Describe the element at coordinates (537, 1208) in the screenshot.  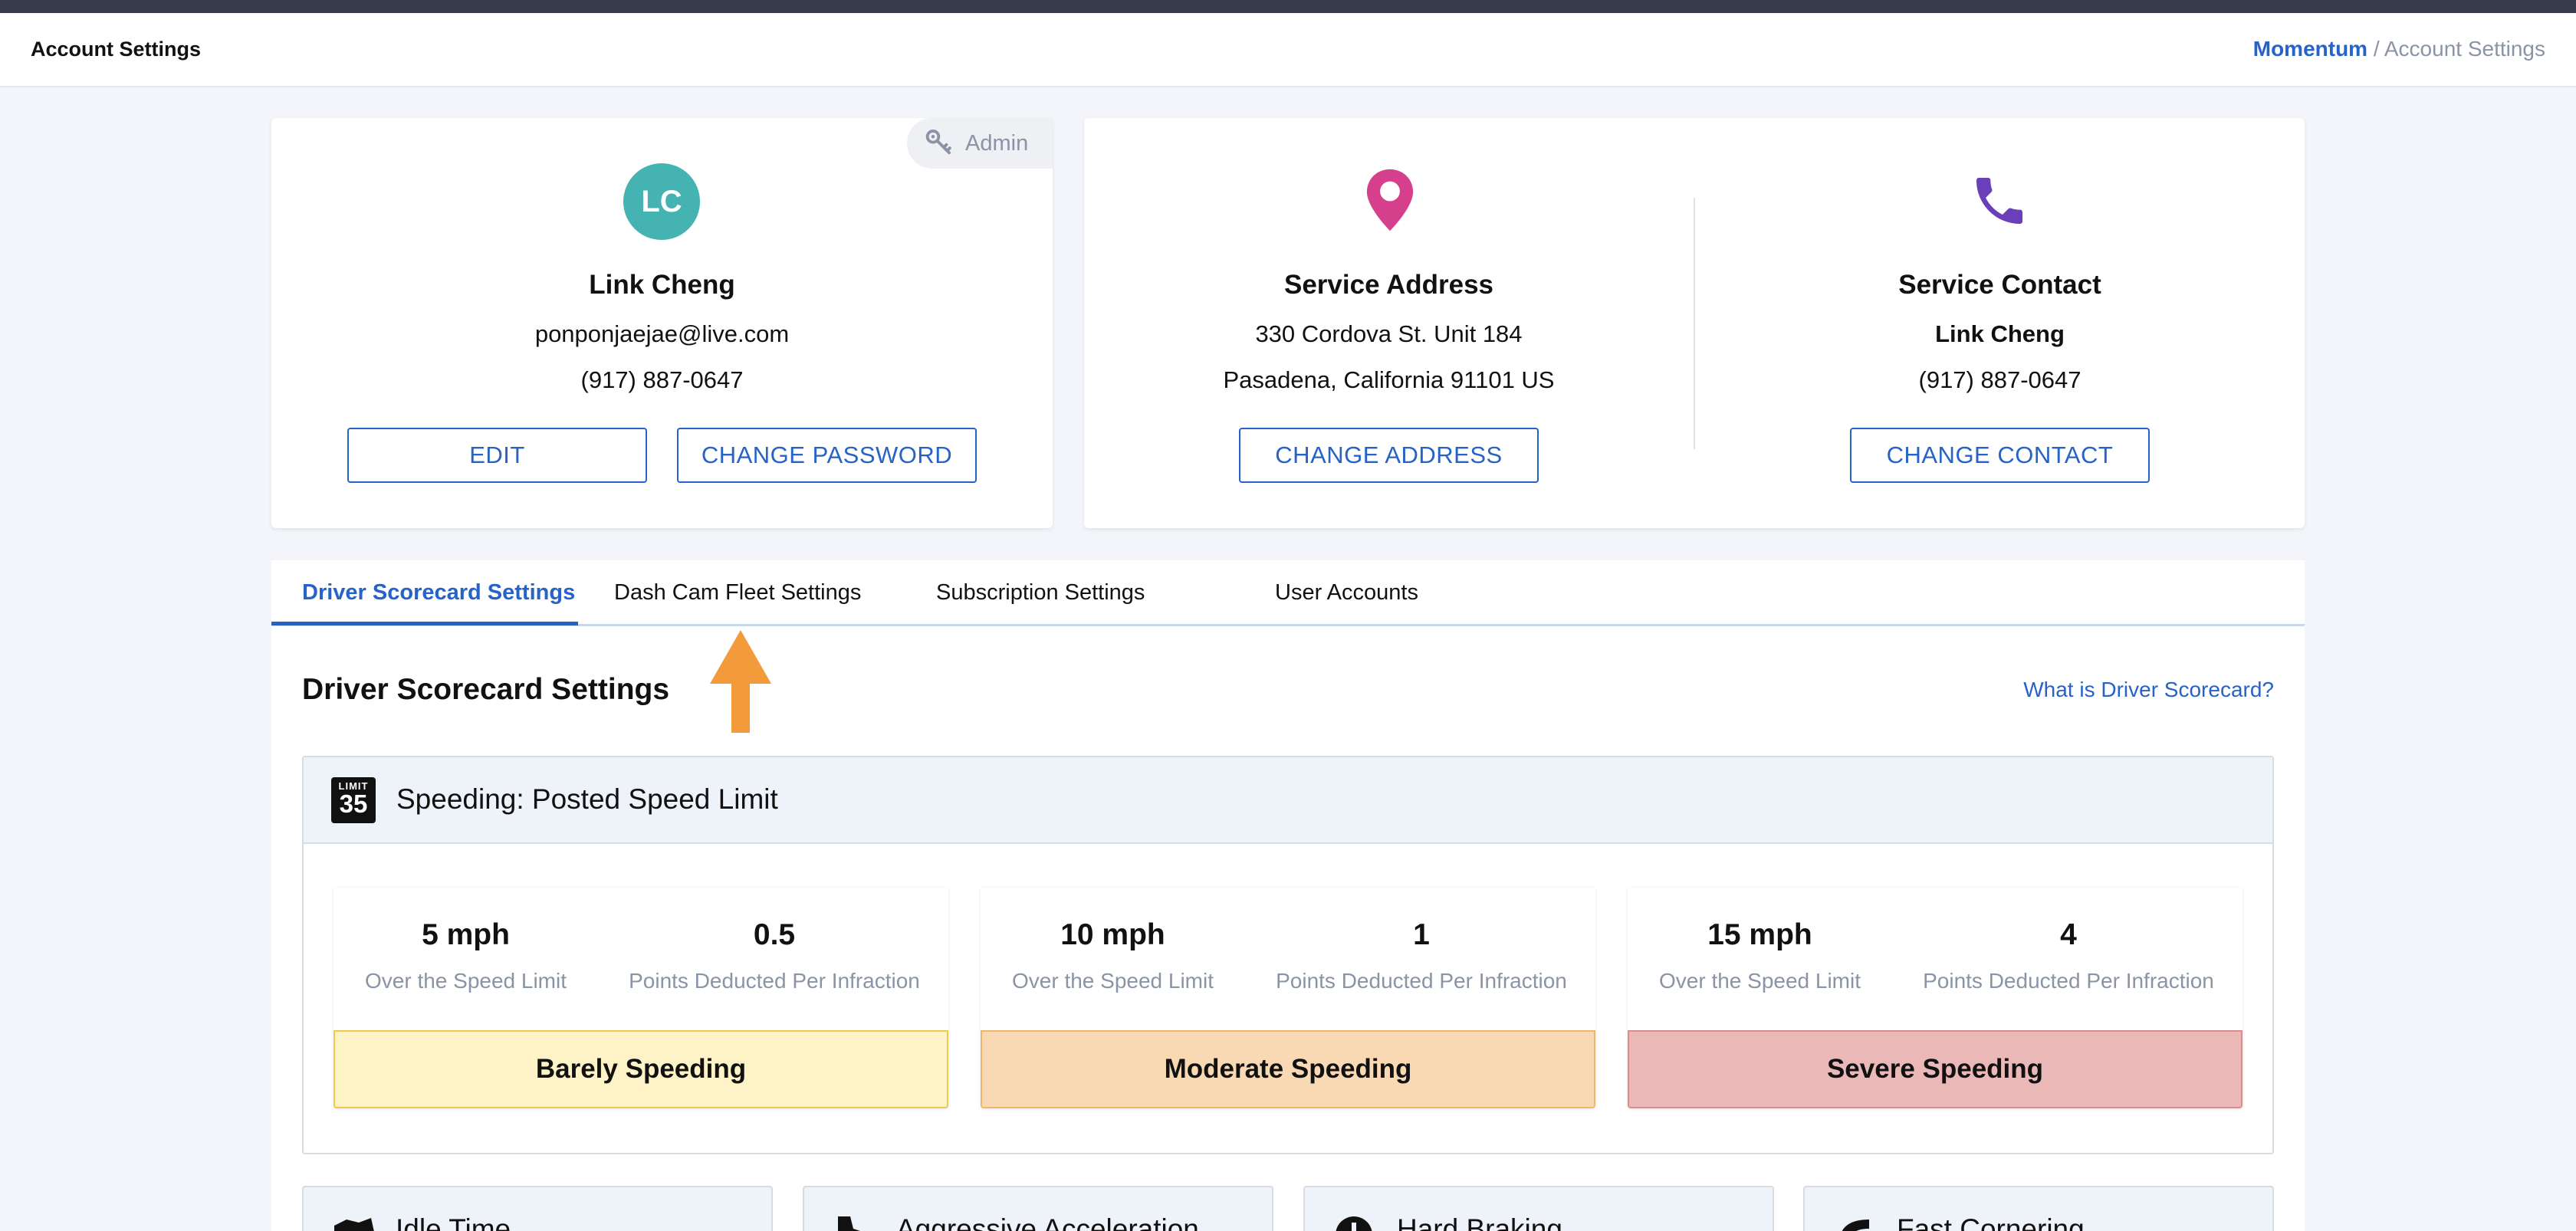
I see `idle-time-card: Idle Time` at that location.